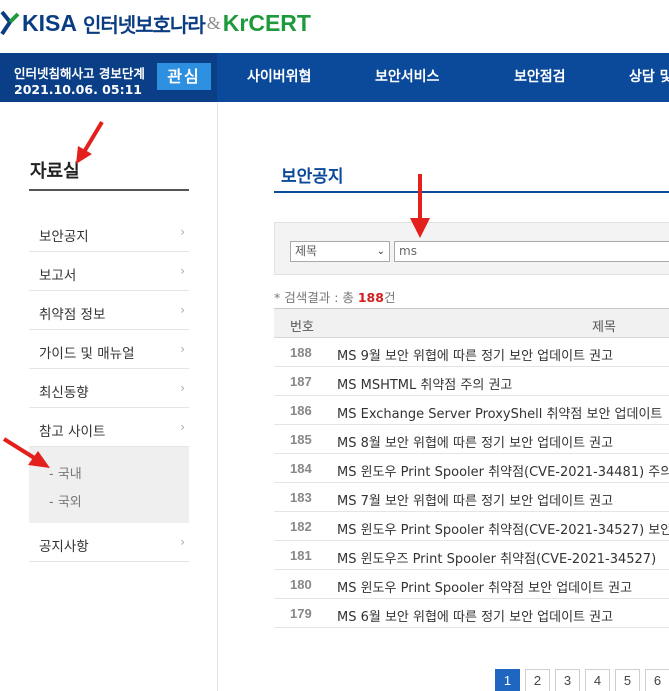  I want to click on row-number: 180, so click(301, 584).